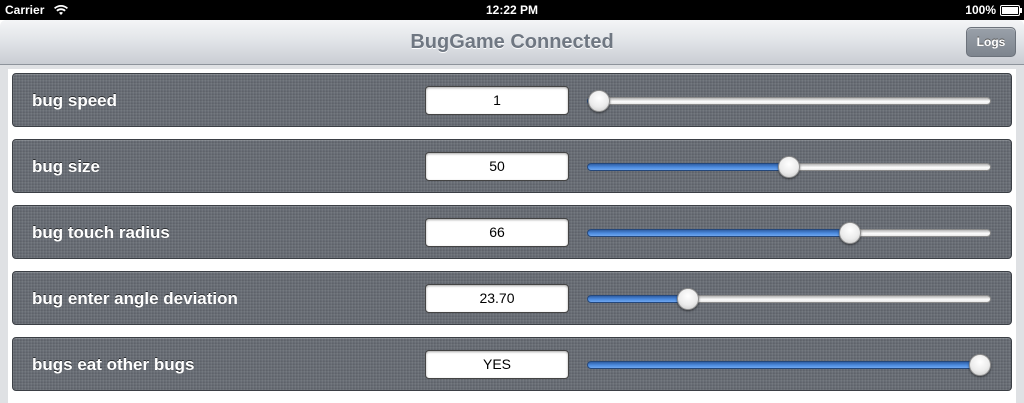  I want to click on status-time: 12:22 PM, so click(512, 10).